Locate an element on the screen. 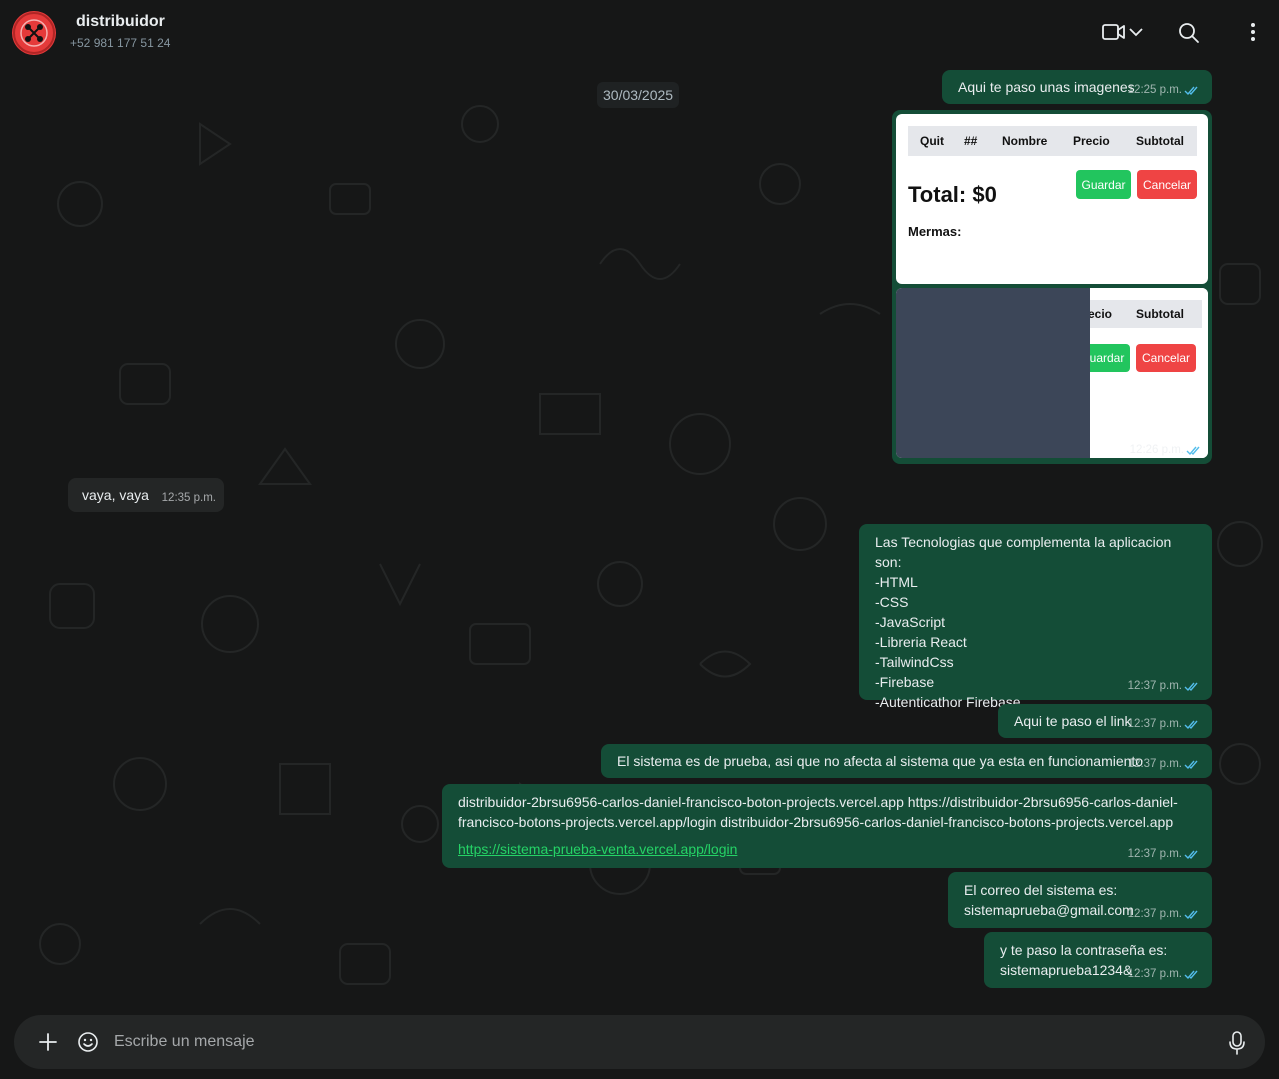  voice-message-button is located at coordinates (1237, 1045).